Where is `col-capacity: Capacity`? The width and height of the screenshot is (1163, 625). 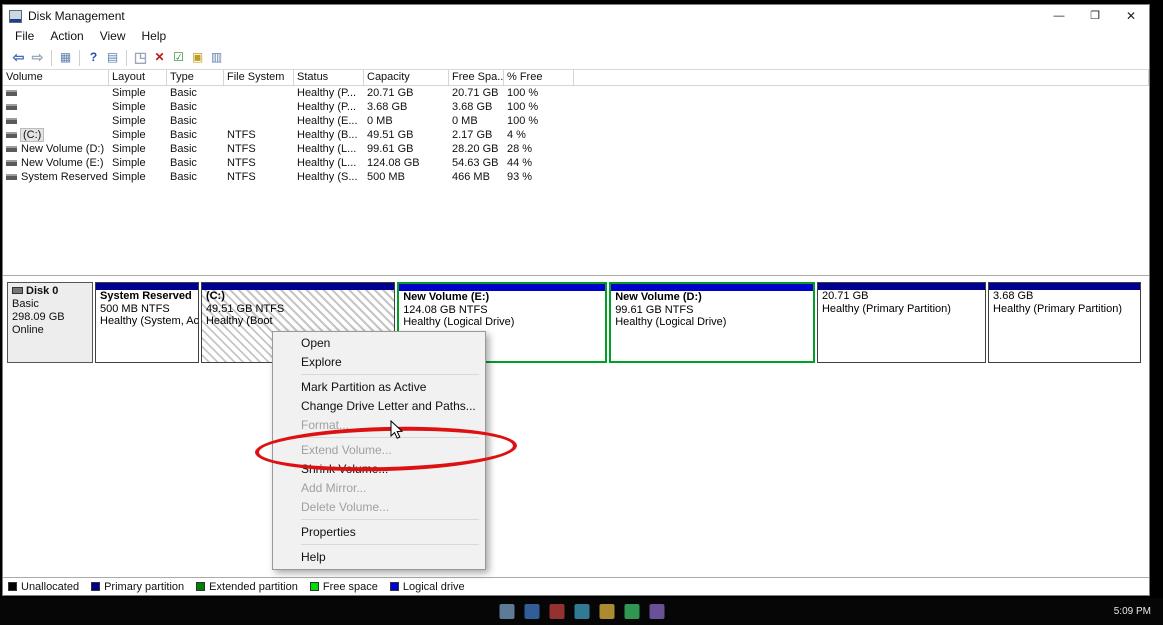
col-capacity: Capacity is located at coordinates (406, 77).